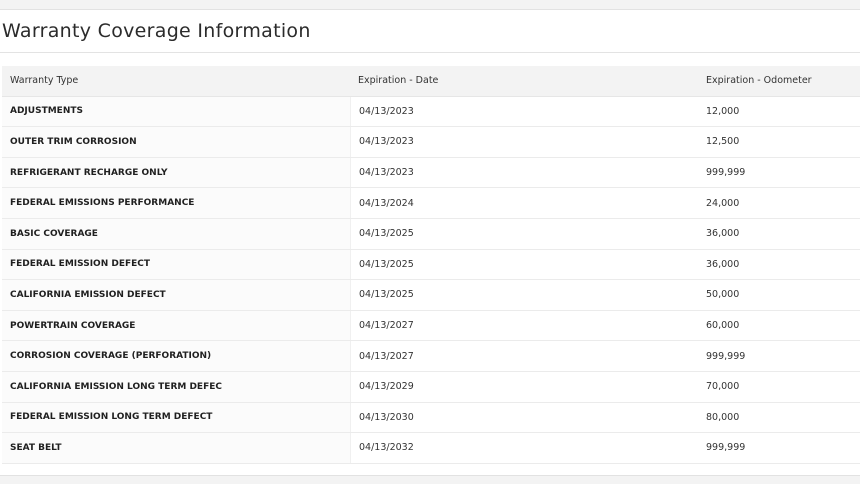 This screenshot has width=860, height=484. I want to click on table-row: ADJUSTMENTS 04/13/2023 12,000, so click(431, 112).